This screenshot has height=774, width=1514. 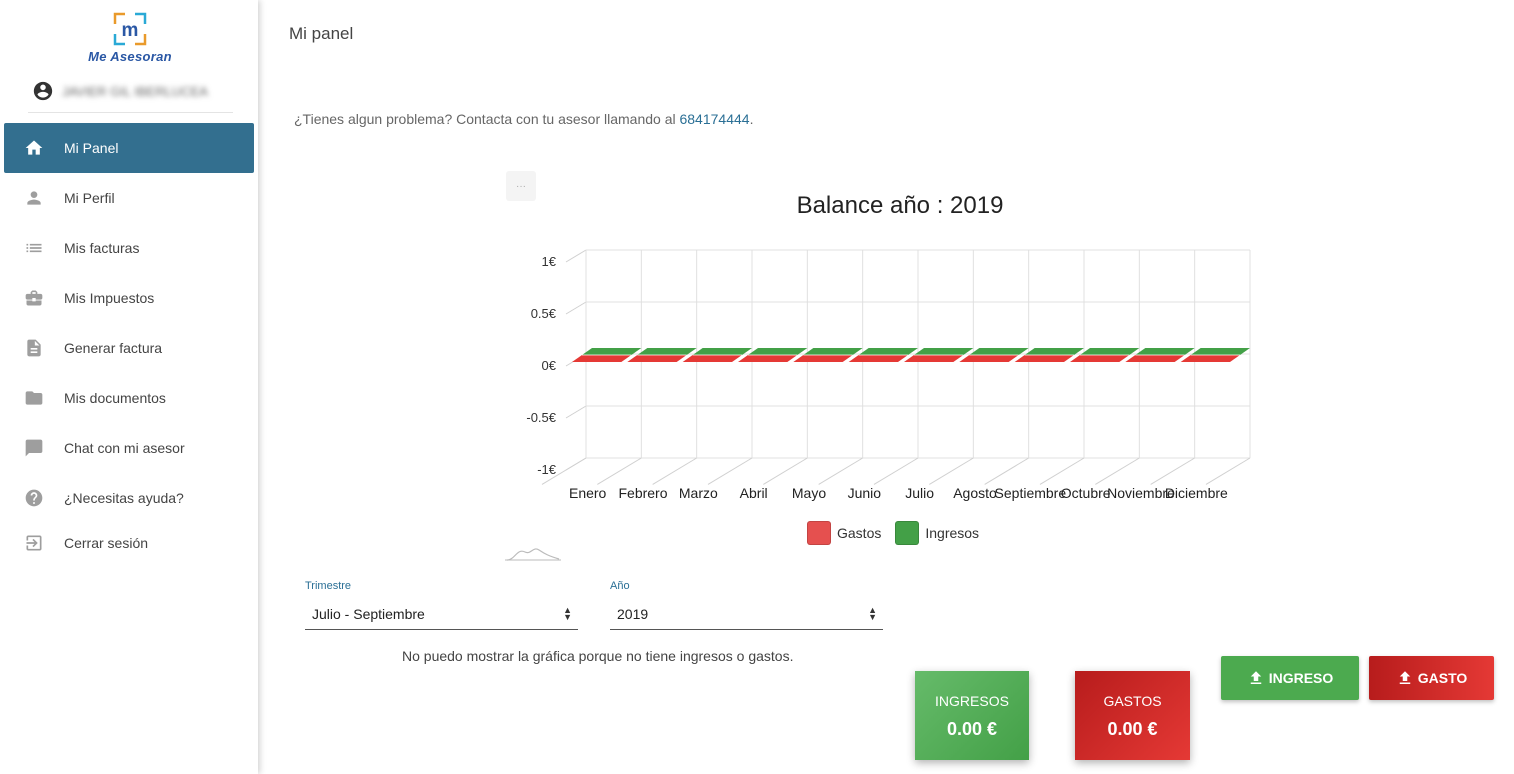 What do you see at coordinates (120, 91) in the screenshot?
I see `user-info: JAVIER GIL IBERLUCEA` at bounding box center [120, 91].